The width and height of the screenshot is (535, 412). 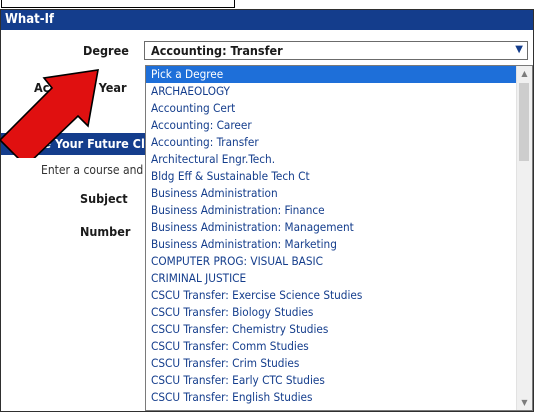 I want to click on dropdown-option: Accounting: Transfer, so click(x=339, y=142).